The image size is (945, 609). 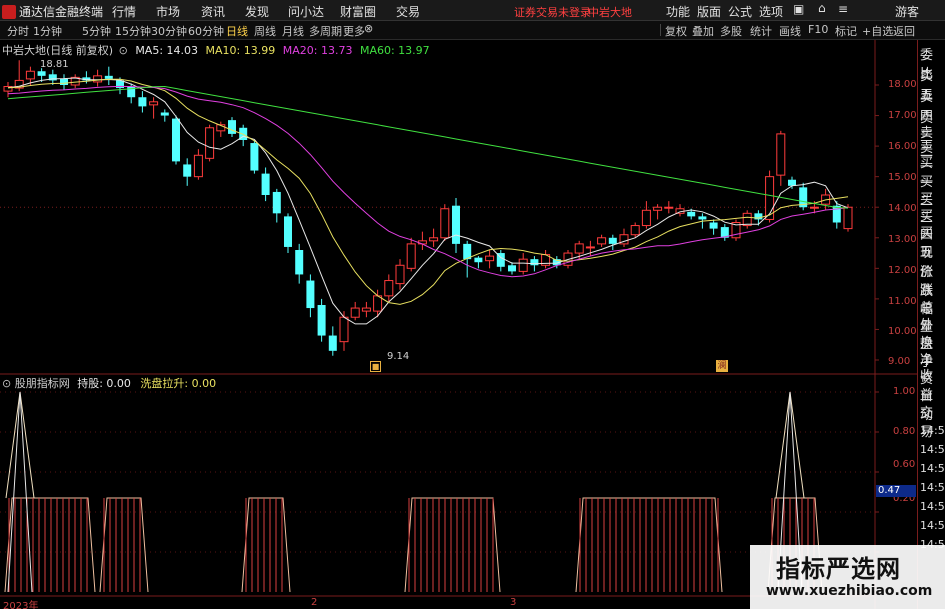 I want to click on period-more: 更多, so click(x=354, y=31).